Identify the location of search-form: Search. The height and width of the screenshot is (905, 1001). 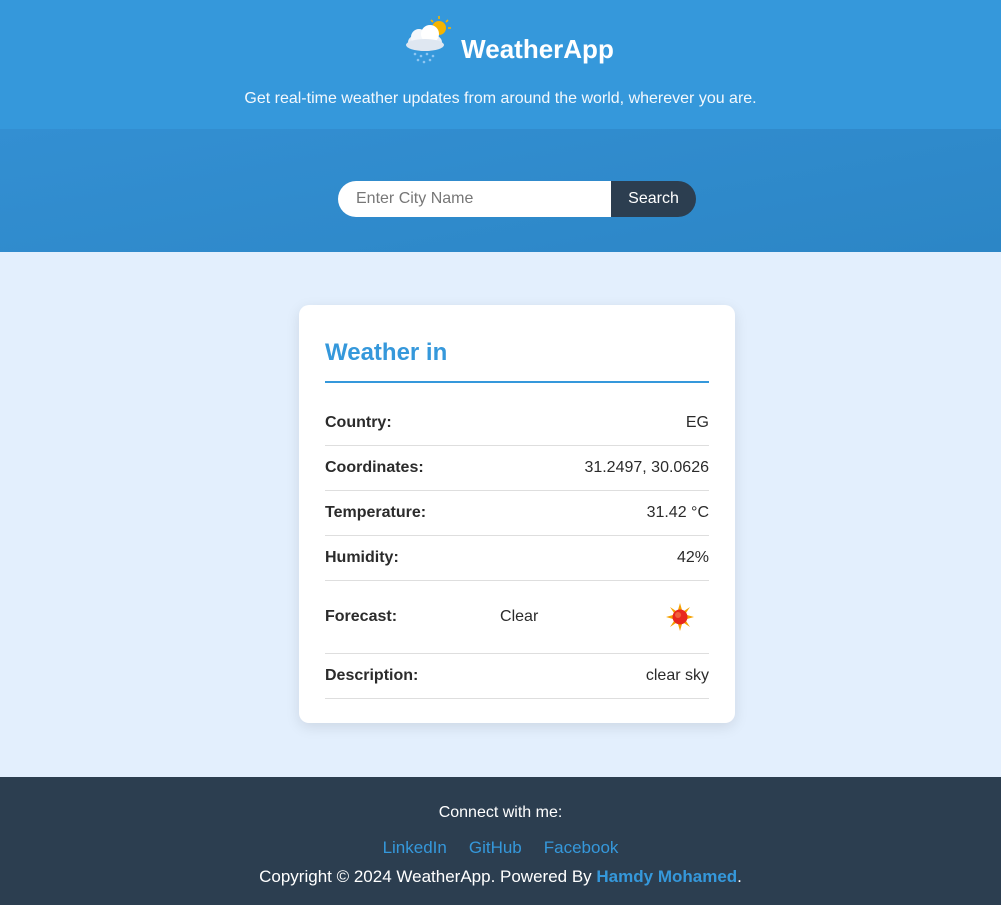
(517, 199).